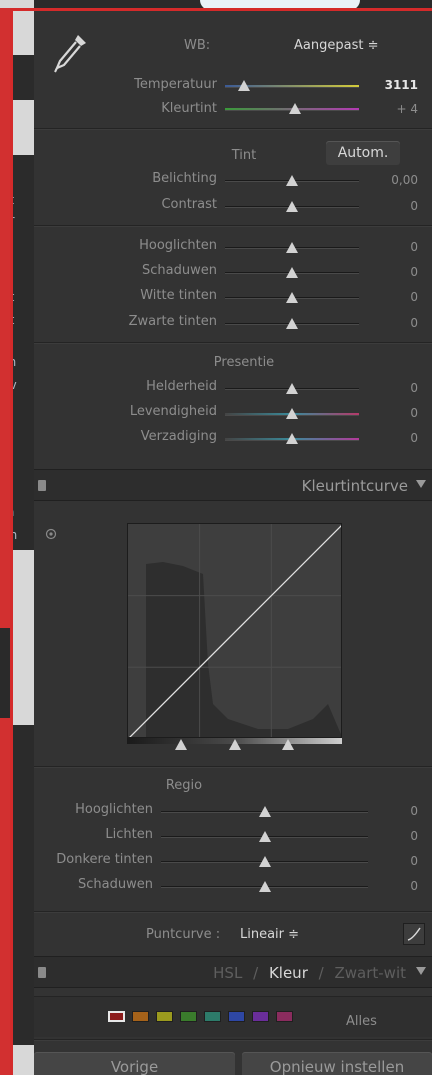 The image size is (432, 1075). I want to click on curve-darks-slider-thumb, so click(264, 861).